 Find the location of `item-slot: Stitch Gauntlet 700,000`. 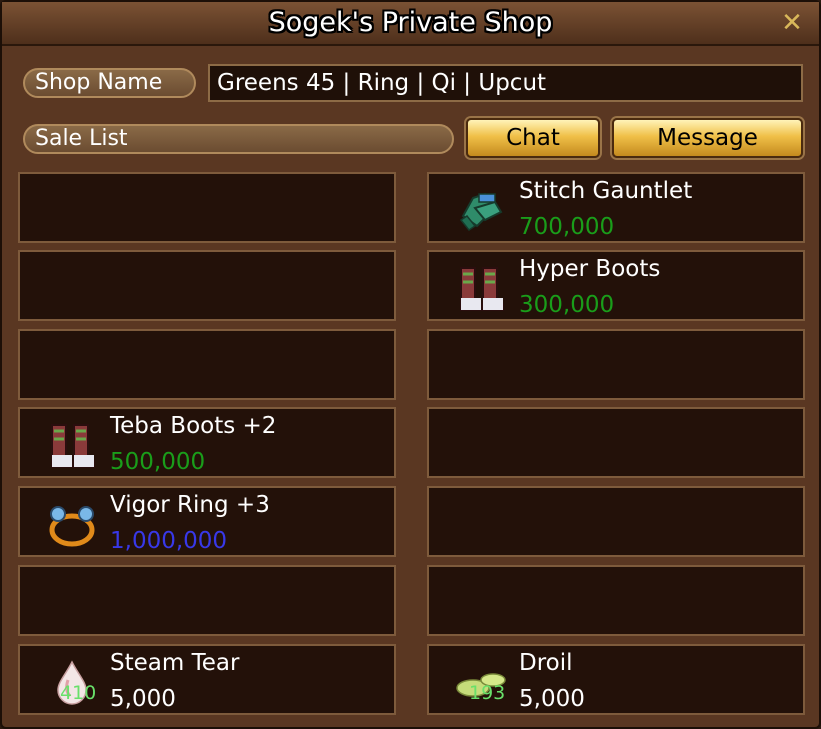

item-slot: Stitch Gauntlet 700,000 is located at coordinates (616, 207).